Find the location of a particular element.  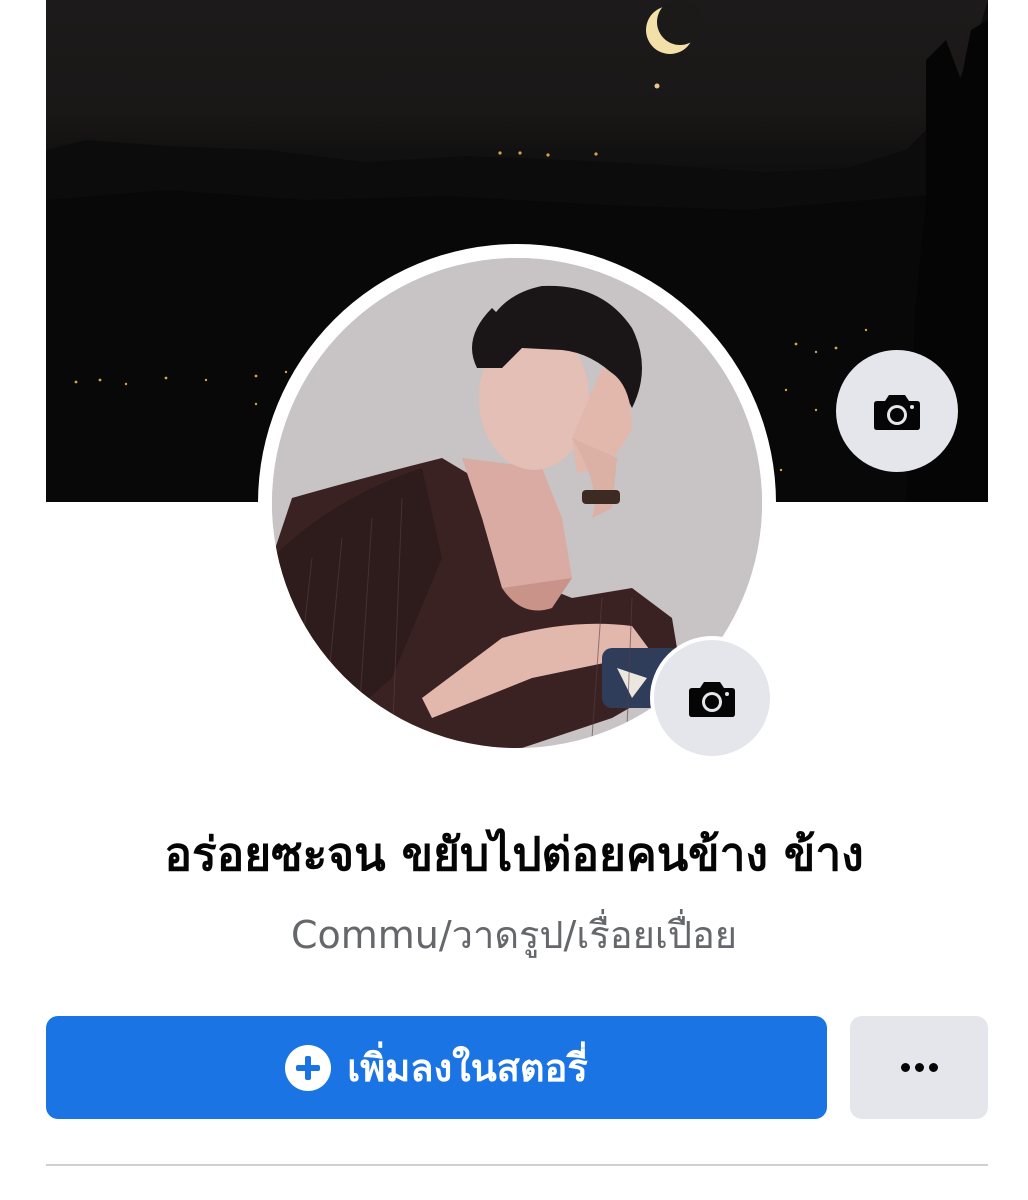

divider is located at coordinates (517, 1165).